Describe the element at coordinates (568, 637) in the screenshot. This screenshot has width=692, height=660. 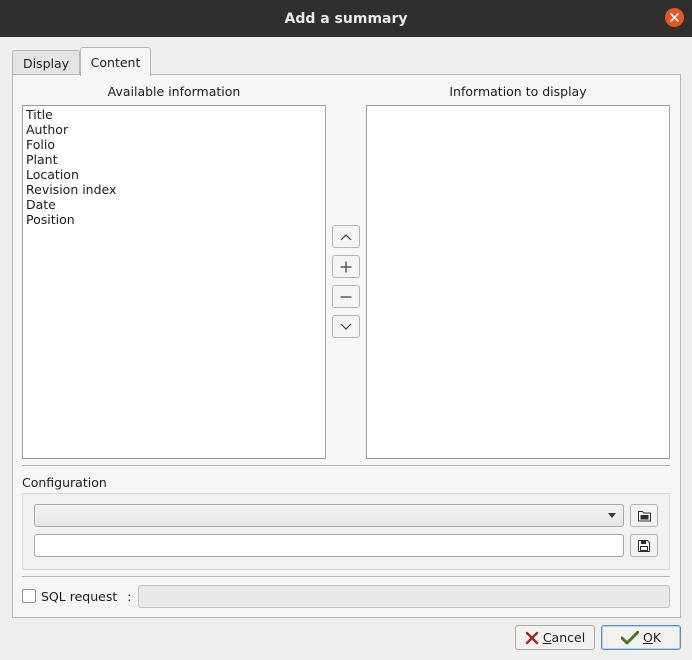
I see `cancel-label-rest: ancel` at that location.